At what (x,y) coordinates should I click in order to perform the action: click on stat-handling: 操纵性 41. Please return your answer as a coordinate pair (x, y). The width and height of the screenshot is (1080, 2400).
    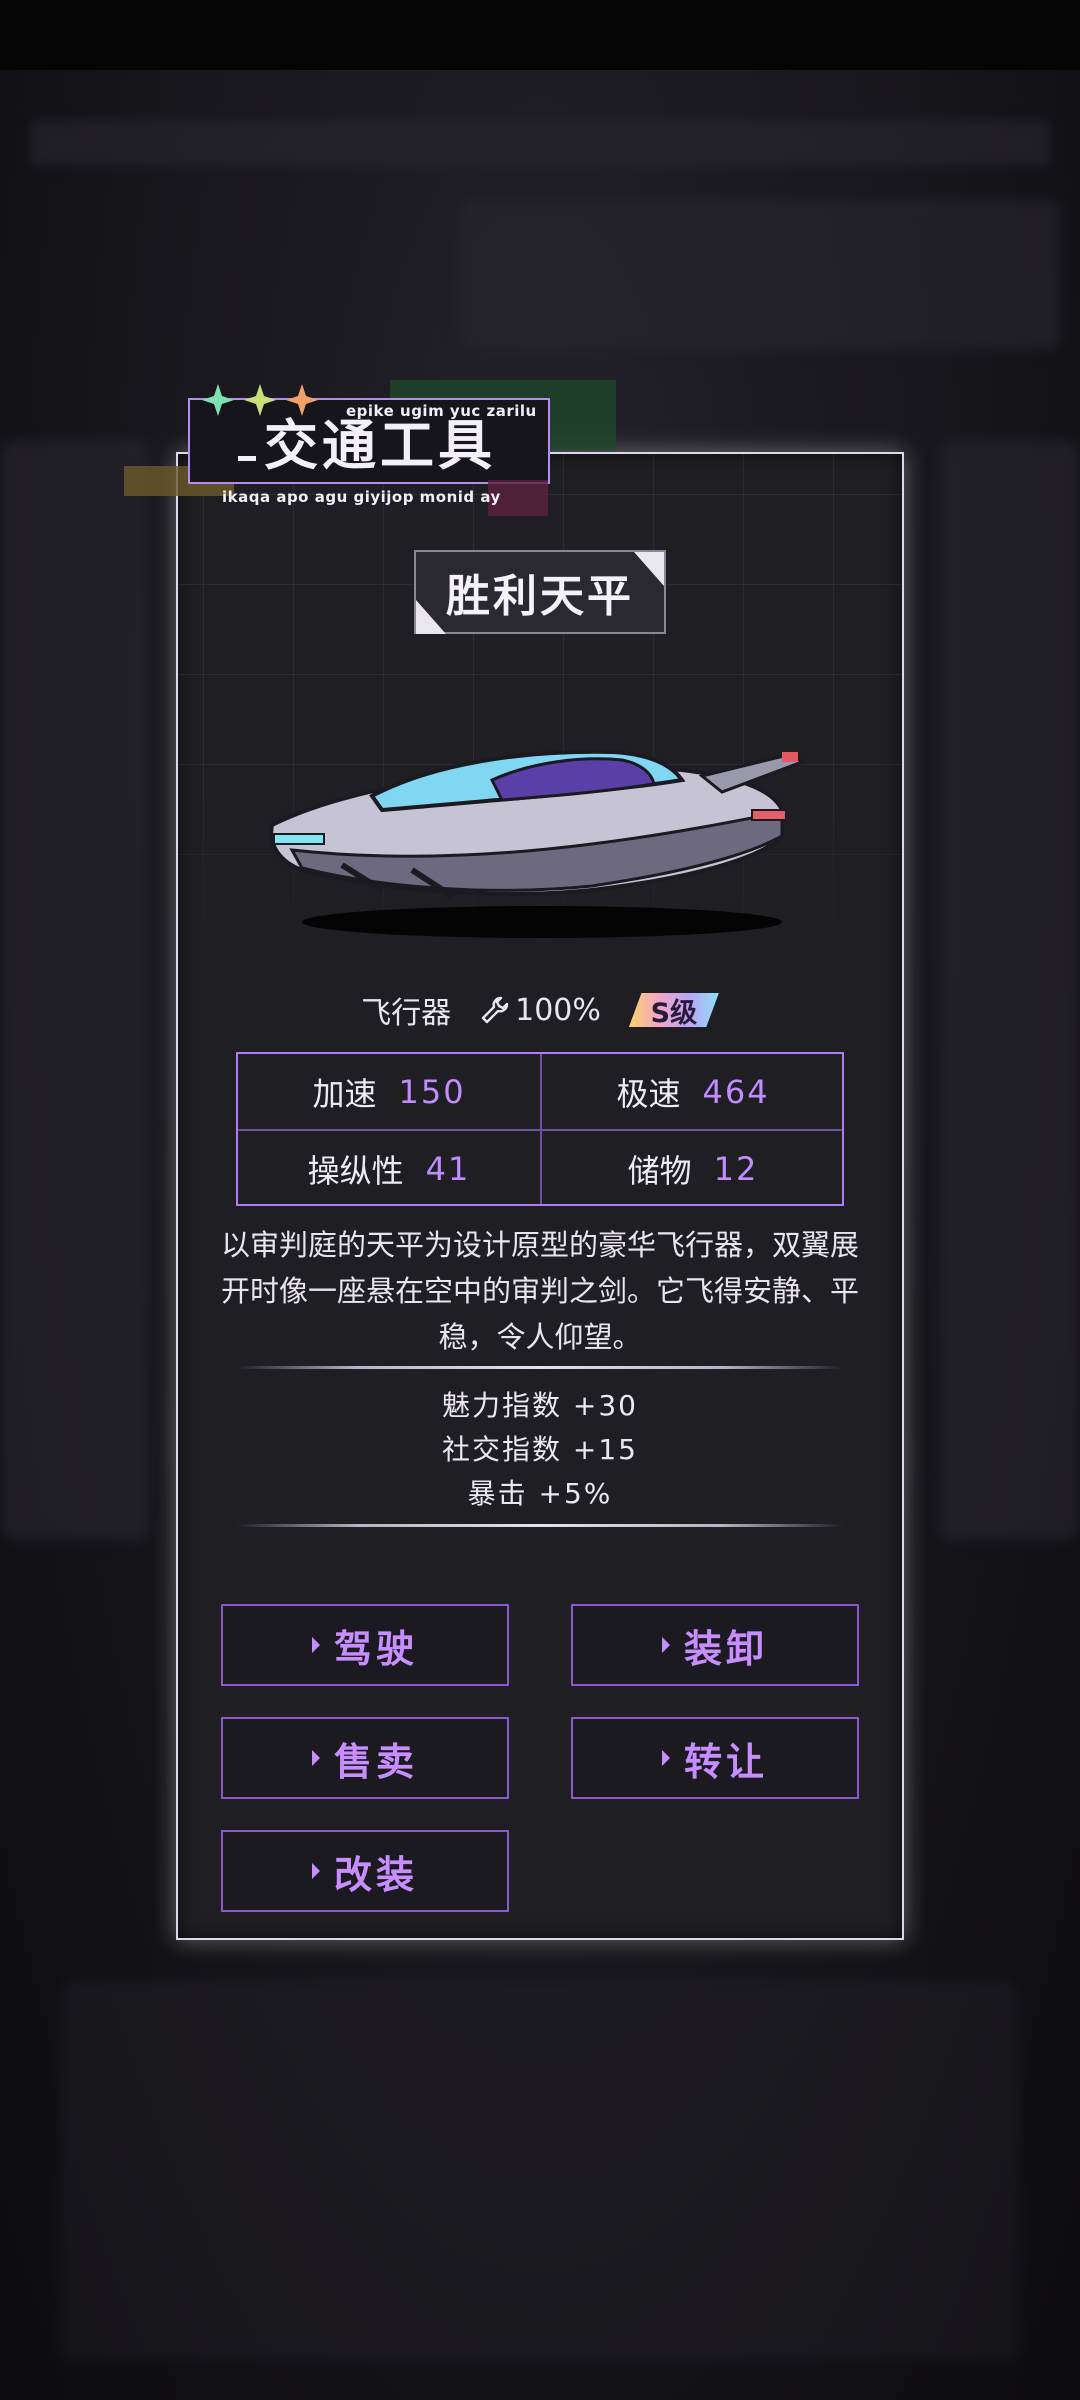
    Looking at the image, I should click on (389, 1168).